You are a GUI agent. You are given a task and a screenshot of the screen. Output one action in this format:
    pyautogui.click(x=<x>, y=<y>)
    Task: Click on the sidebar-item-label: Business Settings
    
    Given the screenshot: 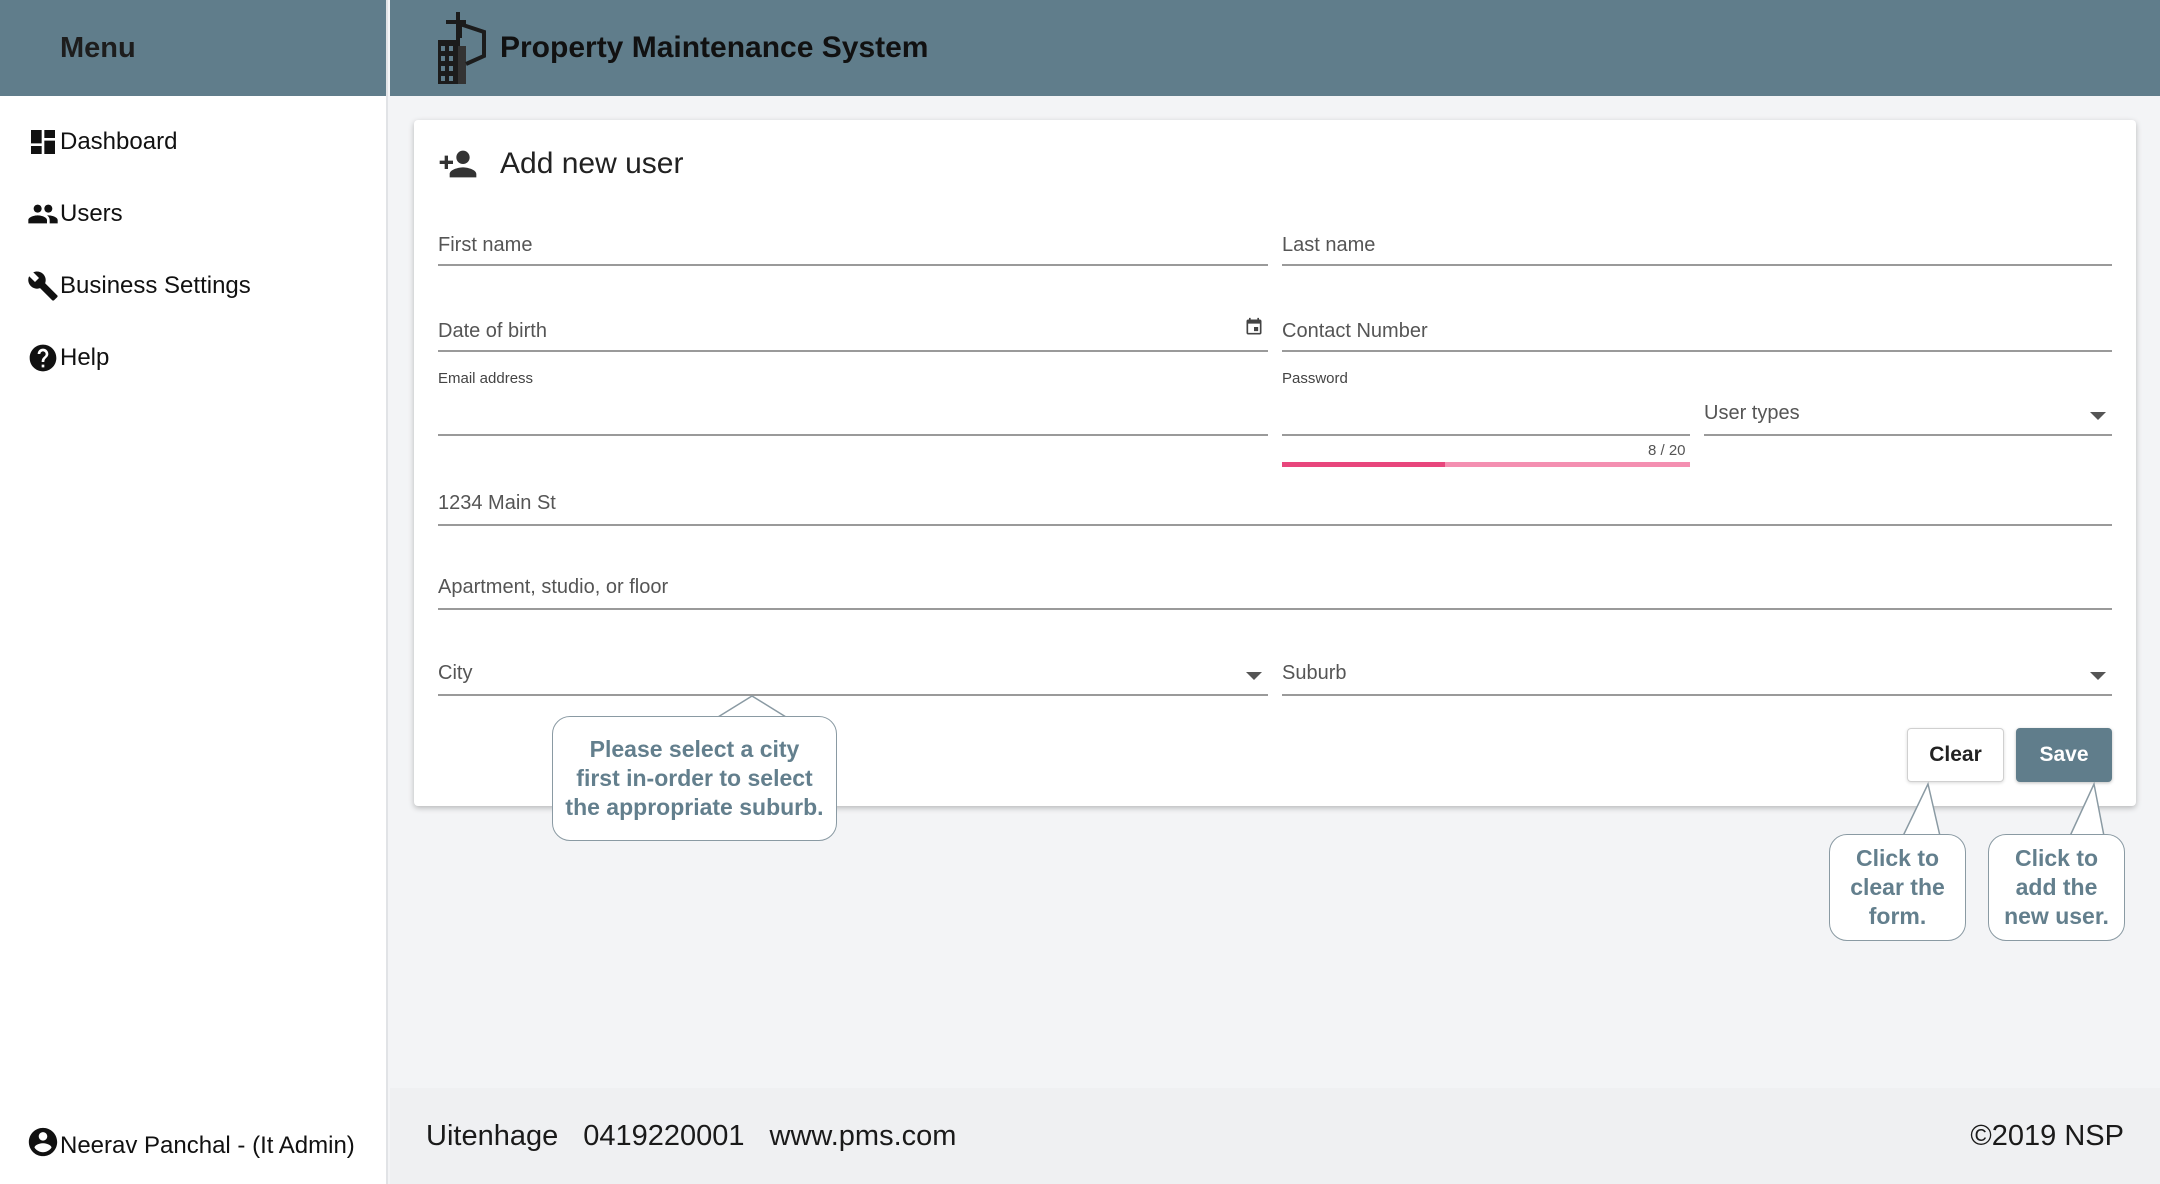 What is the action you would take?
    pyautogui.click(x=155, y=285)
    